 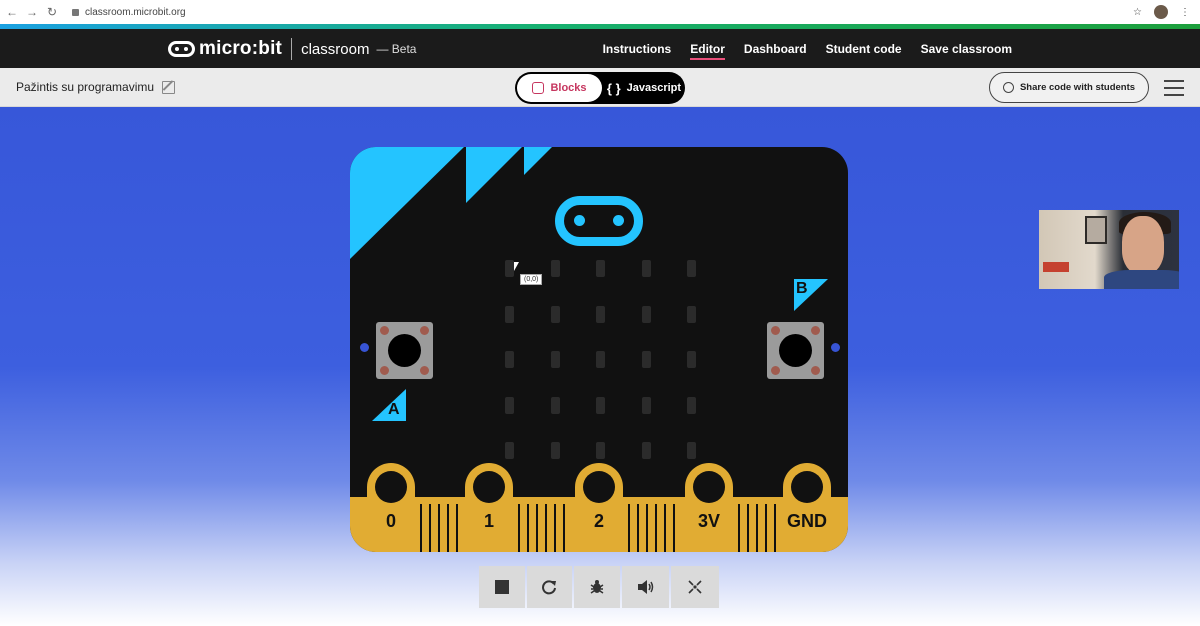 I want to click on url-text: classroom.microbit.org, so click(x=135, y=12).